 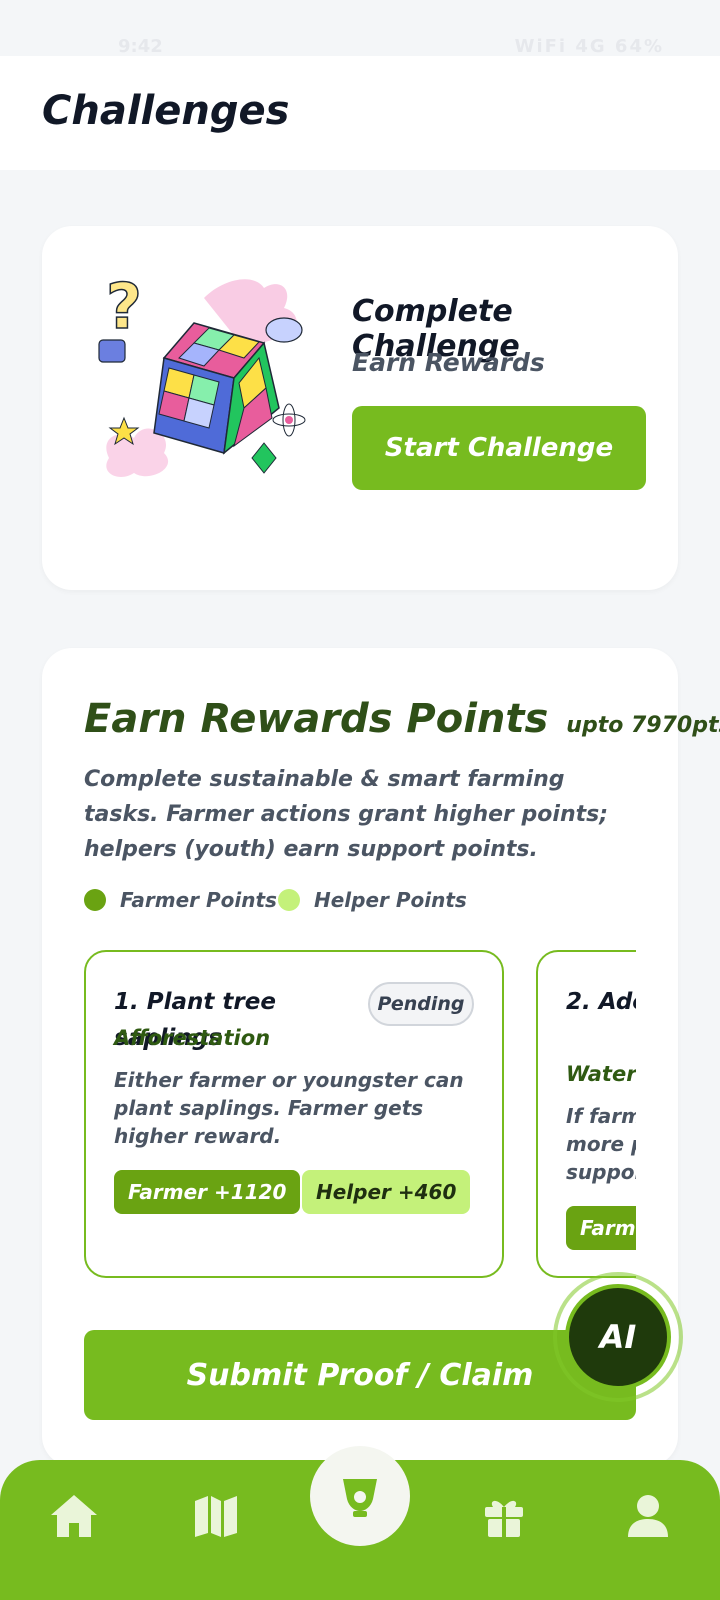 I want to click on legend-helper-label: Helper Points, so click(x=390, y=900).